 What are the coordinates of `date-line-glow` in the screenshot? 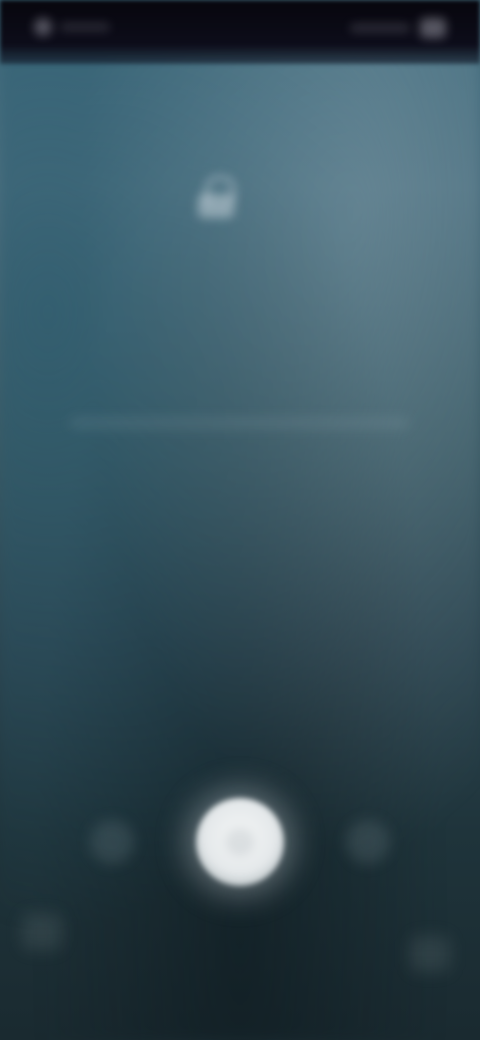 It's located at (240, 423).